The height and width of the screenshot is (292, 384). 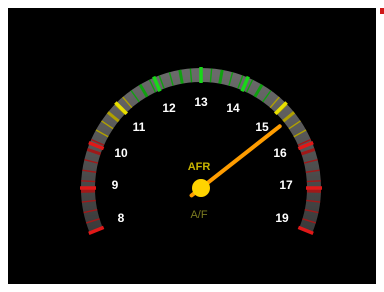 What do you see at coordinates (286, 185) in the screenshot?
I see `scale-label-17: 17` at bounding box center [286, 185].